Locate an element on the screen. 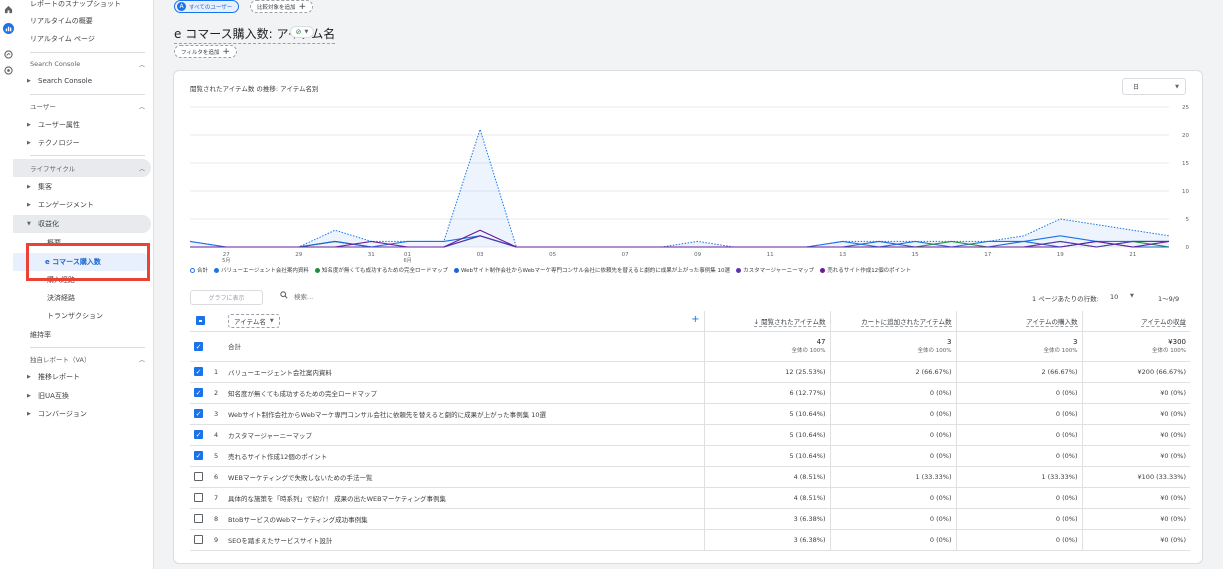  x-tick-label: 19 is located at coordinates (1060, 255).